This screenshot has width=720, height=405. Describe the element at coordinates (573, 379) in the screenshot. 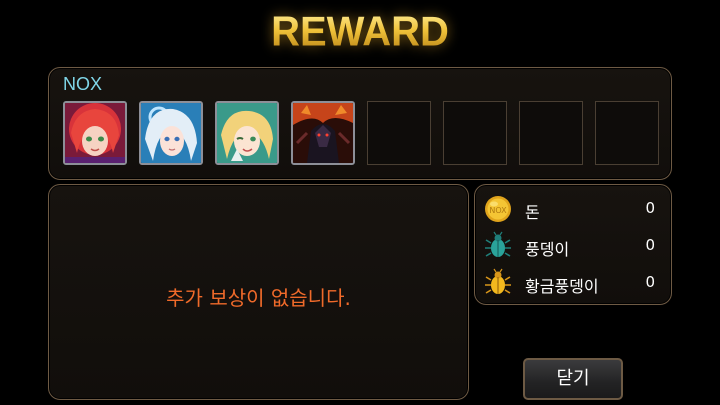

I see `close-button: 닫기` at that location.